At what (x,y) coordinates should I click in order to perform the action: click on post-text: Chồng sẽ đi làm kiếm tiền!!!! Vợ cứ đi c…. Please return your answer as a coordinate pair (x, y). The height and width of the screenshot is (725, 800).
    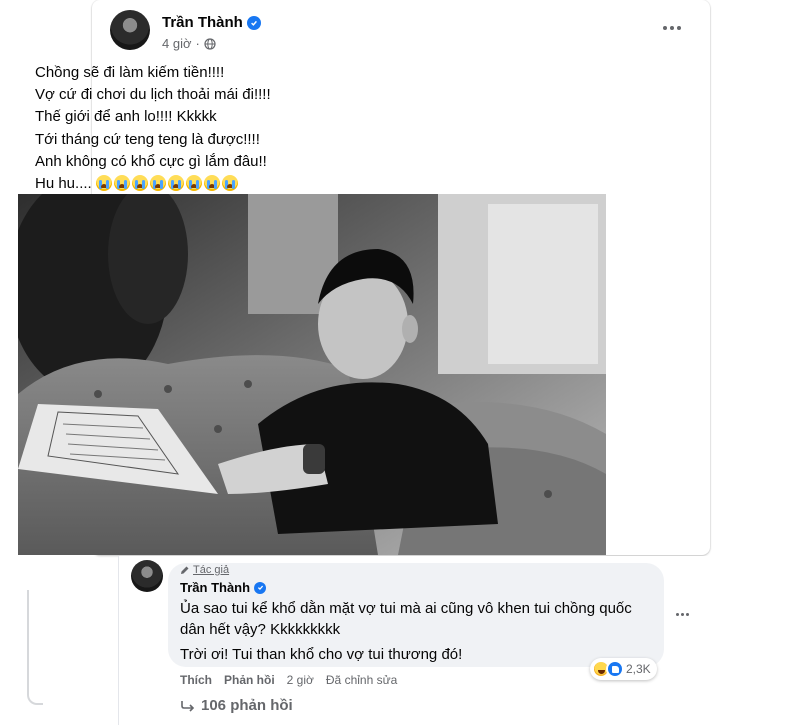
    Looking at the image, I should click on (315, 128).